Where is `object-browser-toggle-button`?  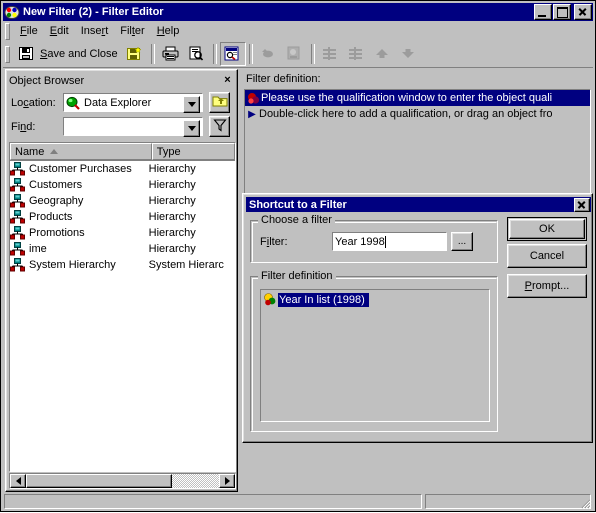 object-browser-toggle-button is located at coordinates (232, 54).